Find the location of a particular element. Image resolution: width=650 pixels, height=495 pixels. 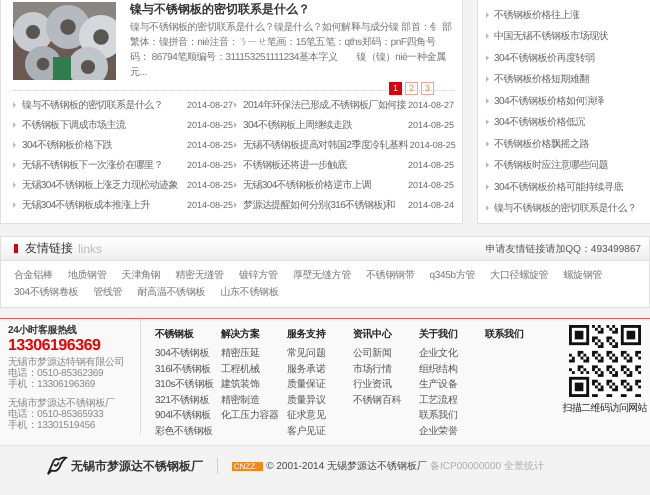

footer-link: 公司新闻 is located at coordinates (386, 354).